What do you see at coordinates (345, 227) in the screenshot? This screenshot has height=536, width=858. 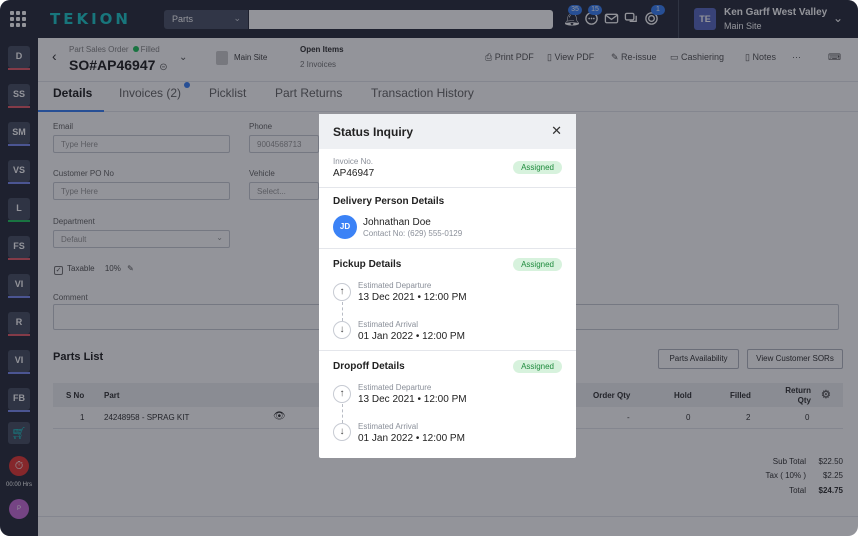 I see `avatar: JD` at bounding box center [345, 227].